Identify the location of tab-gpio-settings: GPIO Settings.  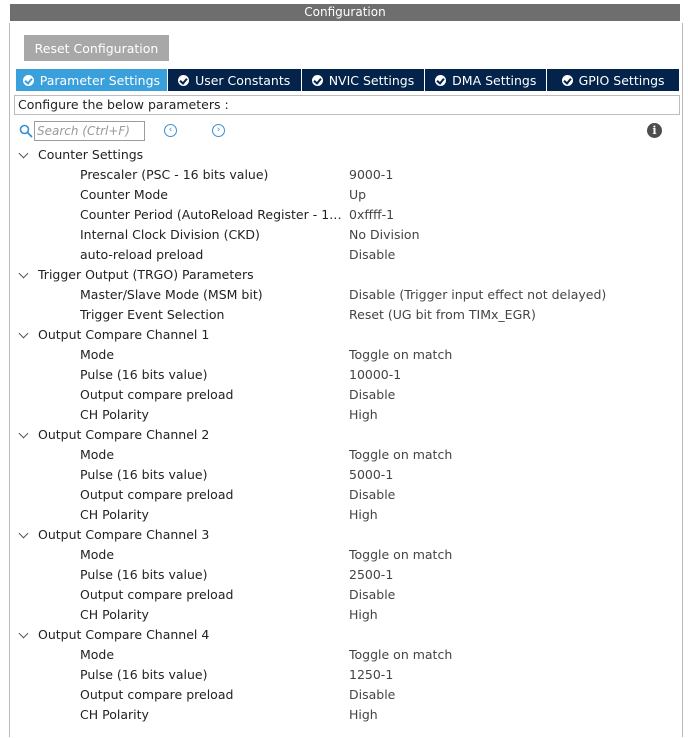
(613, 80).